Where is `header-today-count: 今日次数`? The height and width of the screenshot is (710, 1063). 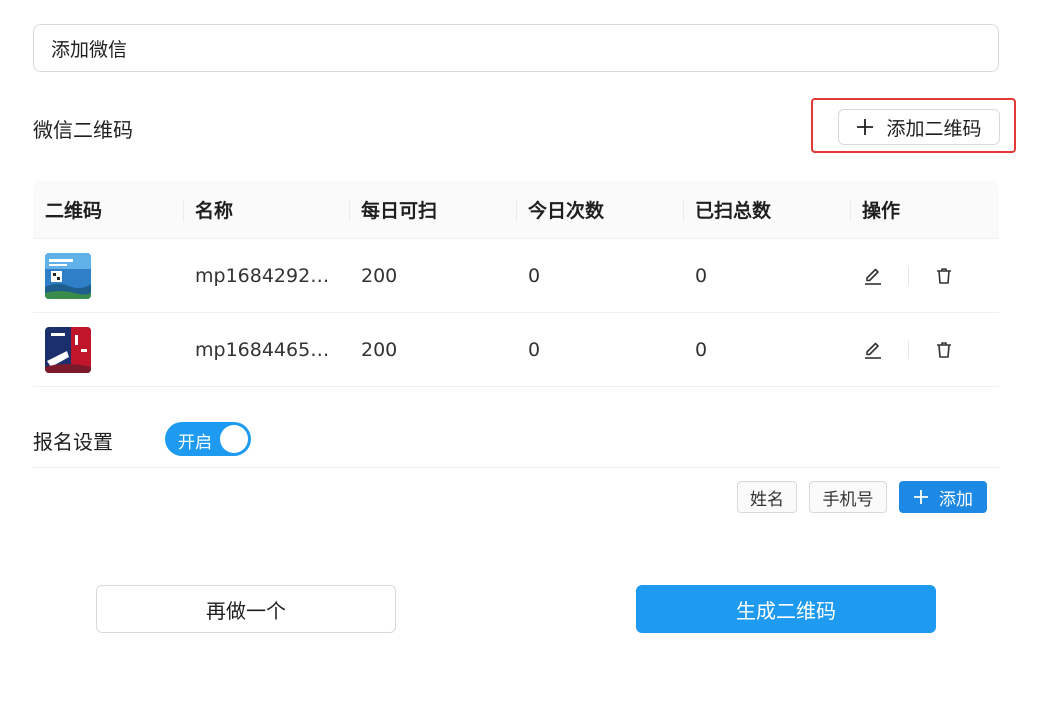
header-today-count: 今日次数 is located at coordinates (599, 209).